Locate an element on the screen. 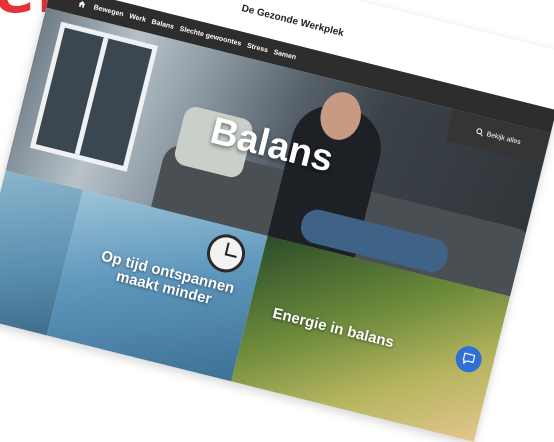  nav-item-samen: Samen is located at coordinates (285, 55).